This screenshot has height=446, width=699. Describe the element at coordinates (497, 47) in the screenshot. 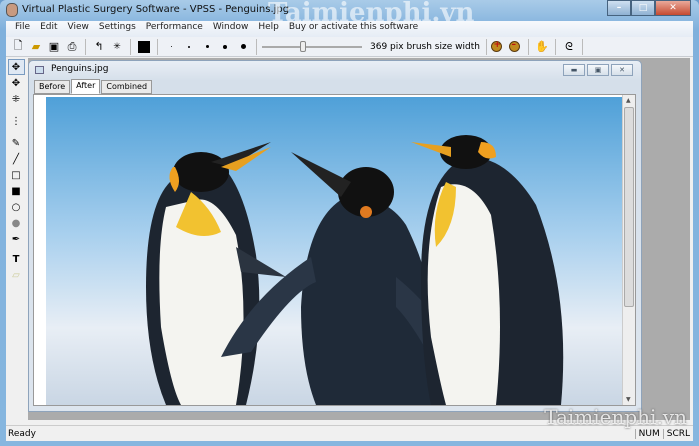

I see `zoom-in-icon: +` at that location.